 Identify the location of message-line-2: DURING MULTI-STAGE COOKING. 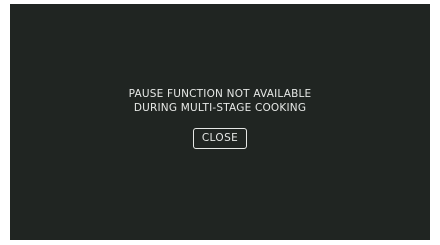
(220, 108).